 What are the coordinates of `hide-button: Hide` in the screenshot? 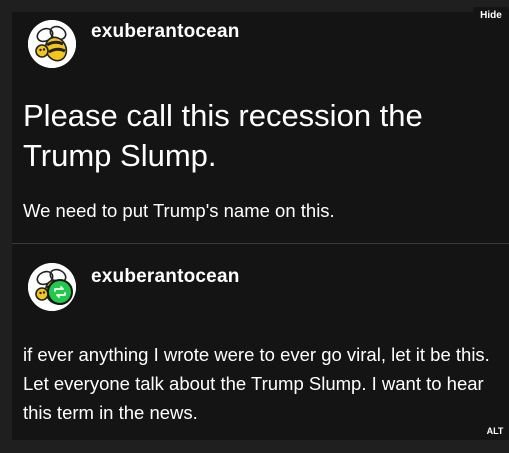 It's located at (491, 16).